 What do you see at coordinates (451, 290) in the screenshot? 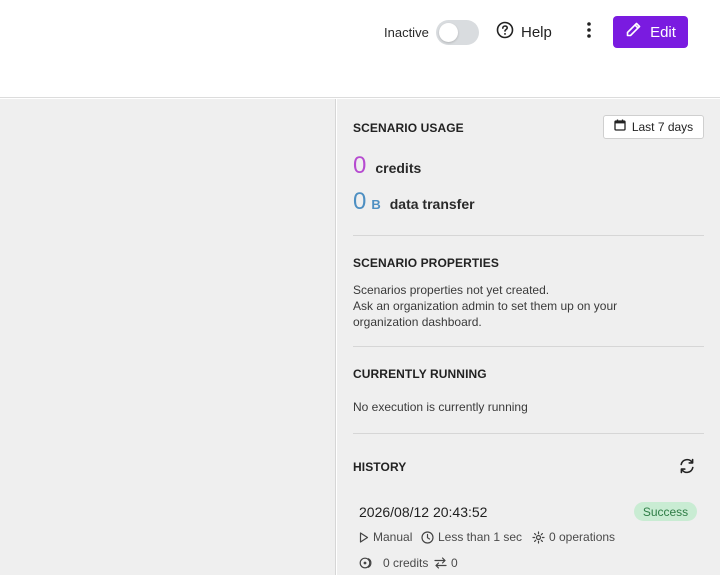
I see `properties-line-1: Scenarios properties not yet created.` at bounding box center [451, 290].